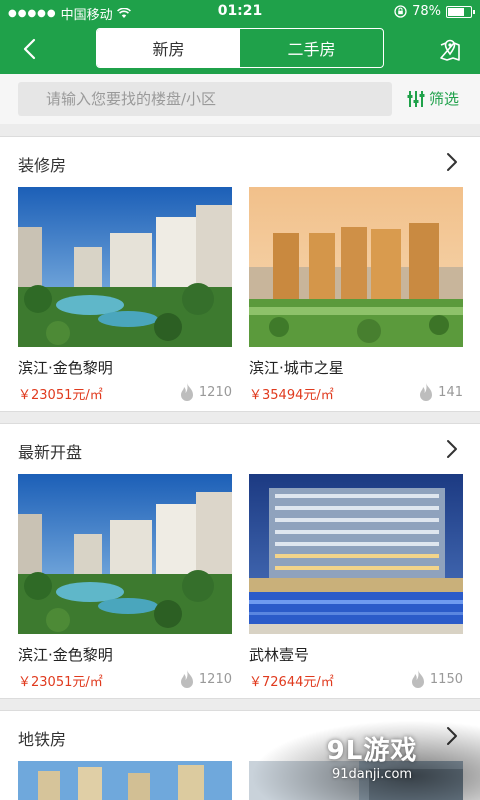  I want to click on nav-bar: 新房 二手房, so click(240, 49).